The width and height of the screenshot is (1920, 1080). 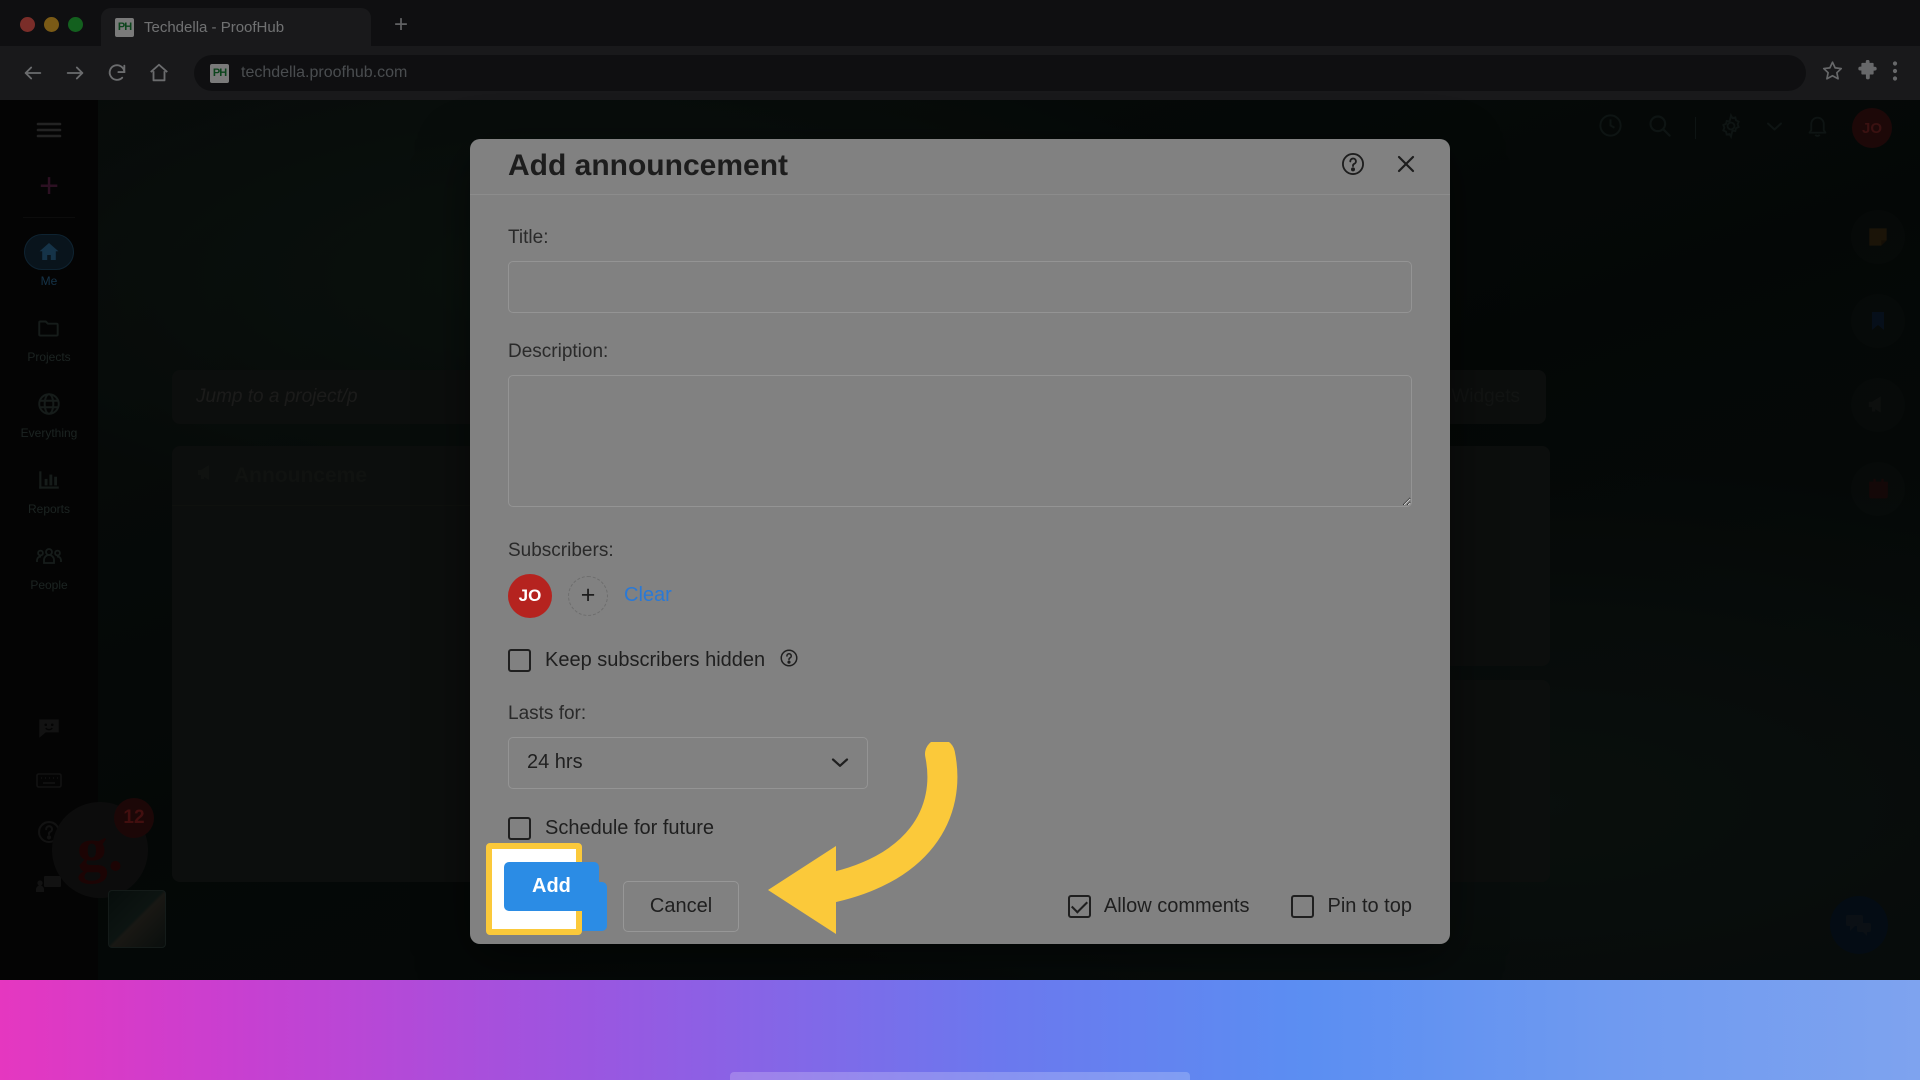 What do you see at coordinates (960, 595) in the screenshot?
I see `subscribers-row: JO + Clear` at bounding box center [960, 595].